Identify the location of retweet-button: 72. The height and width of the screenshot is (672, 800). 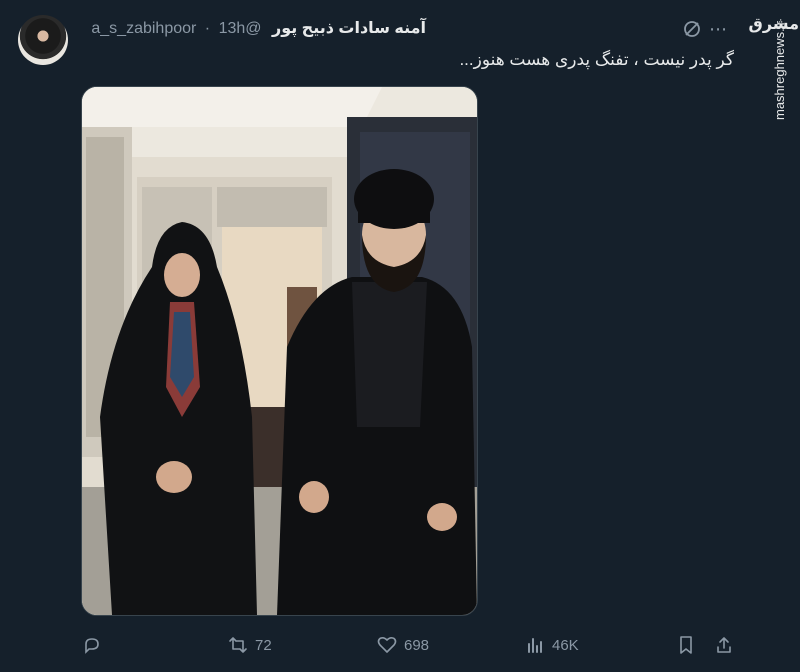
(250, 645).